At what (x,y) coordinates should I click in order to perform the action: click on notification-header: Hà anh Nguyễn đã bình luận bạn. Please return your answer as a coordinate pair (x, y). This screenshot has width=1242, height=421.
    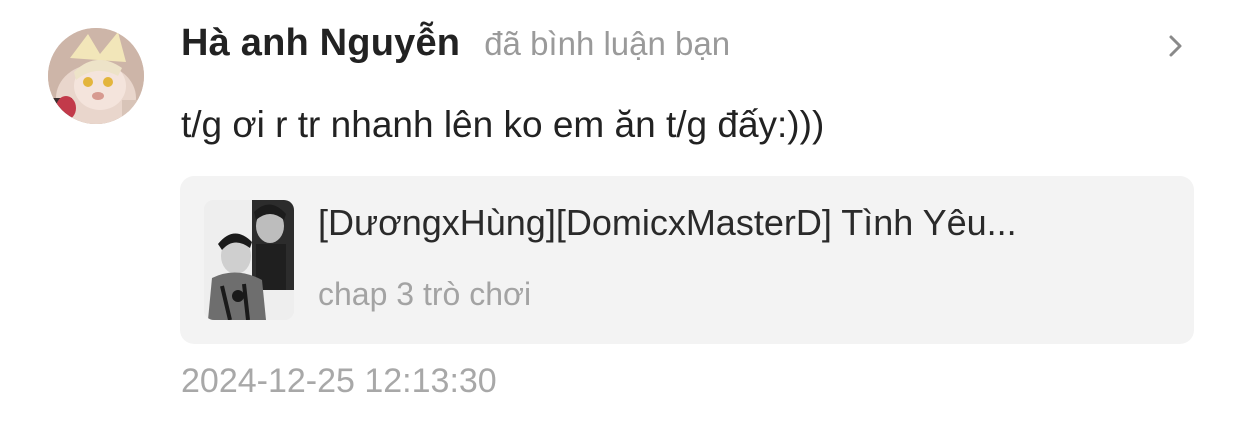
    Looking at the image, I should click on (455, 46).